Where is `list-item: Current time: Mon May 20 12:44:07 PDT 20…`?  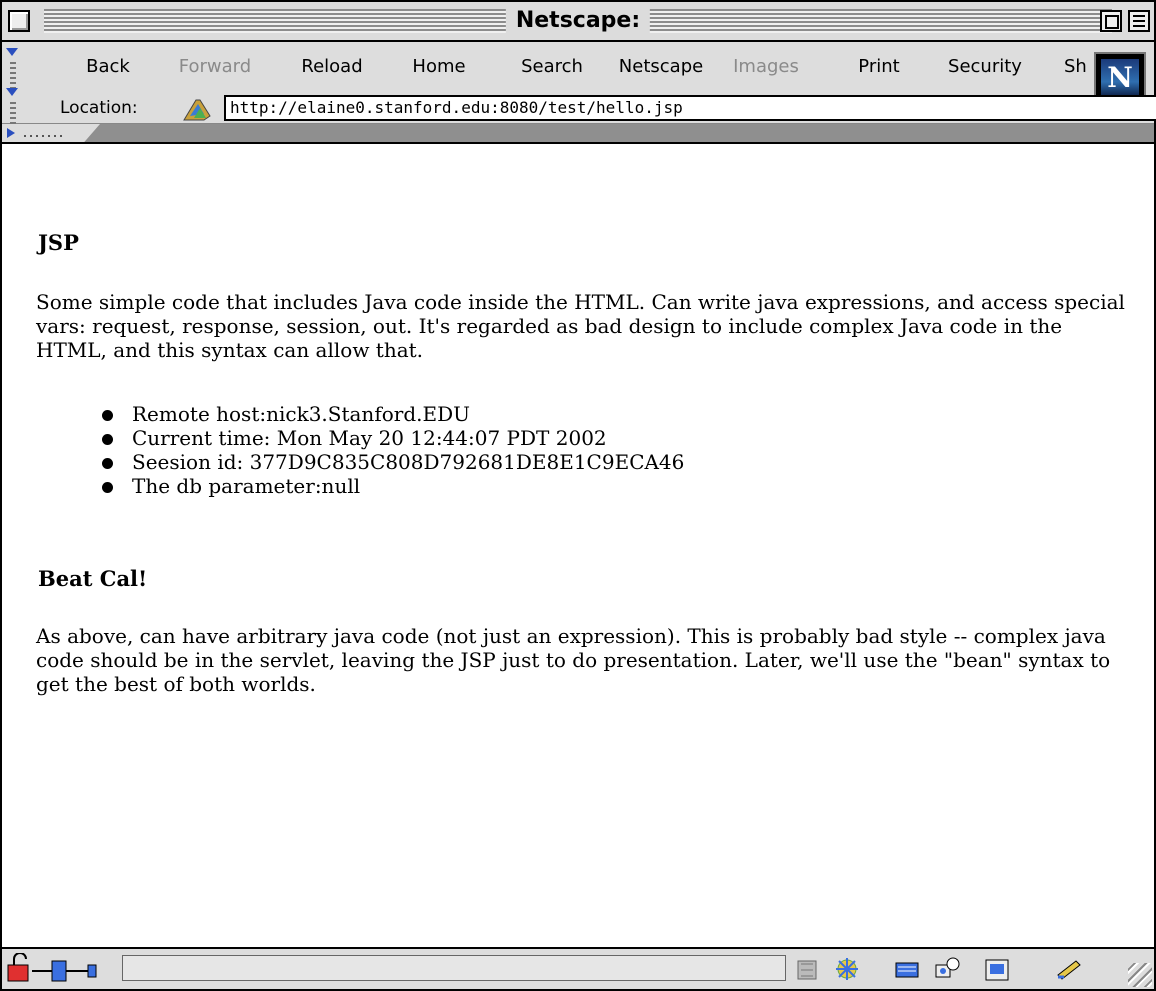
list-item: Current time: Mon May 20 12:44:07 PDT 20… is located at coordinates (393, 438).